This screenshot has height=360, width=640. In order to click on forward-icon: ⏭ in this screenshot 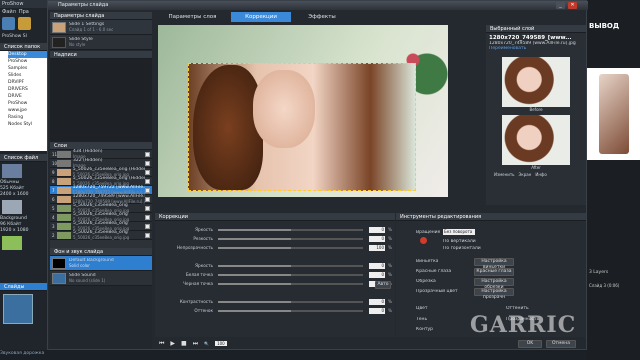, I will do `click(195, 344)`.